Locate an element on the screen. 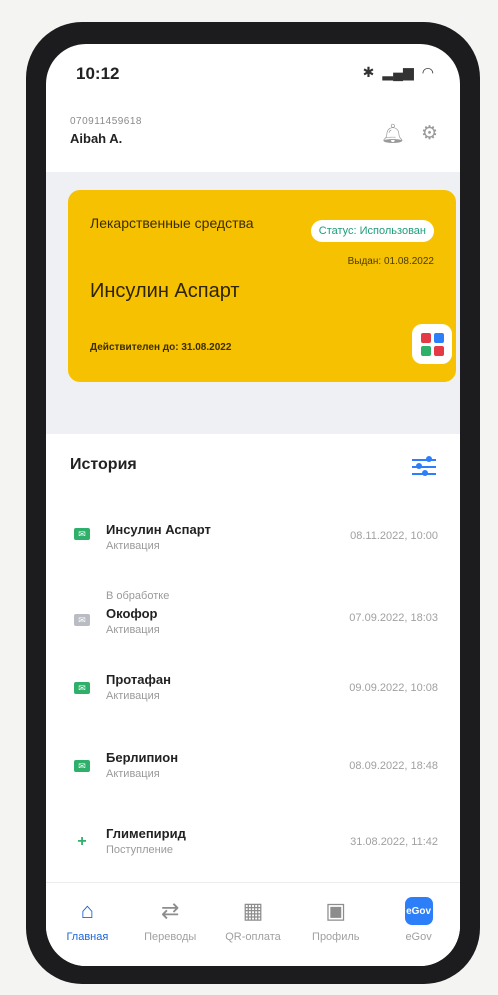  nav-qr: ▦ QR-оплата is located at coordinates (253, 924).